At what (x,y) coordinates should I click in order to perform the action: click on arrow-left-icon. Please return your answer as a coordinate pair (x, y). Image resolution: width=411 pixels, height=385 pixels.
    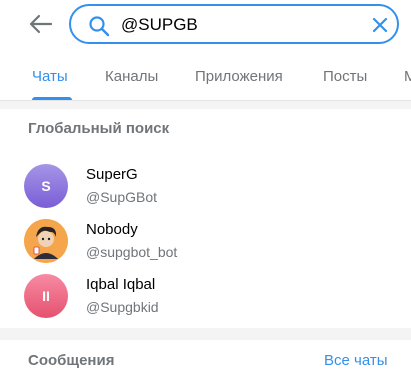
    Looking at the image, I should click on (41, 24).